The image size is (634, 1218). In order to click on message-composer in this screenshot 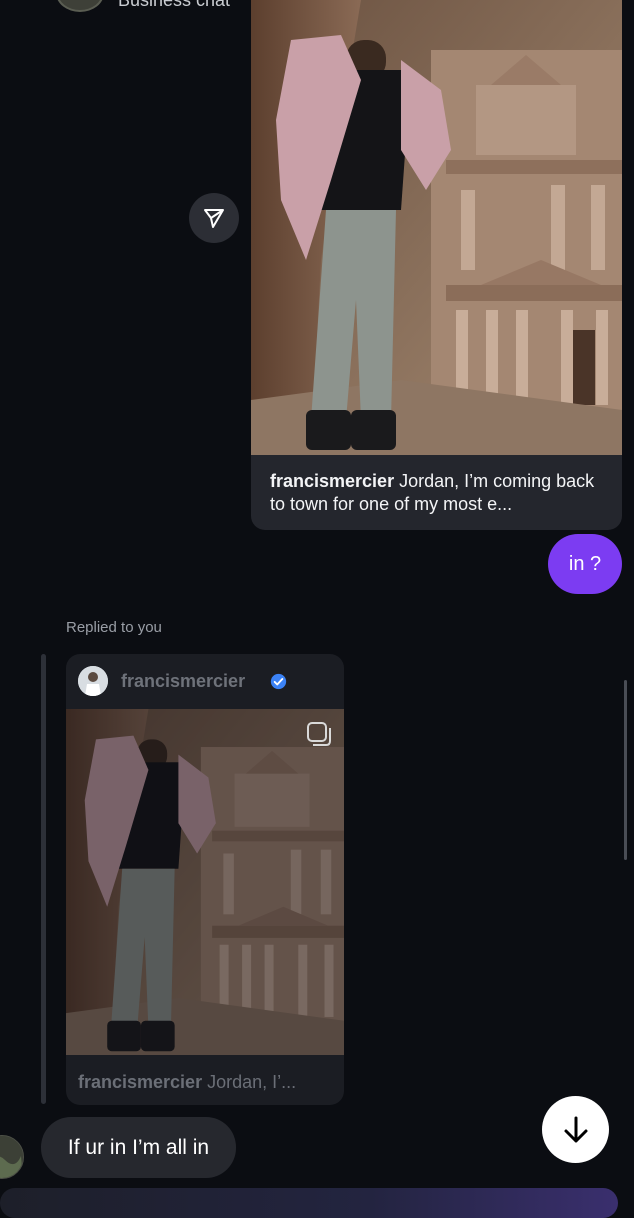, I will do `click(309, 1203)`.